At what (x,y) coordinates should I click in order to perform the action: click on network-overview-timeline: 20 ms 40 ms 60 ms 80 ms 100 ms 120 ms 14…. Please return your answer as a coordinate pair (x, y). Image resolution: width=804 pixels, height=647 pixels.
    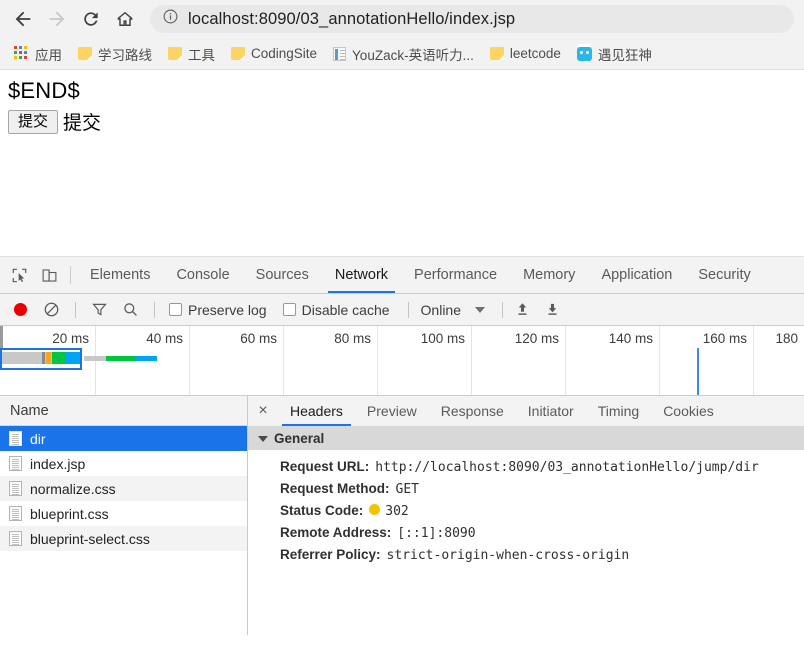
    Looking at the image, I should click on (402, 361).